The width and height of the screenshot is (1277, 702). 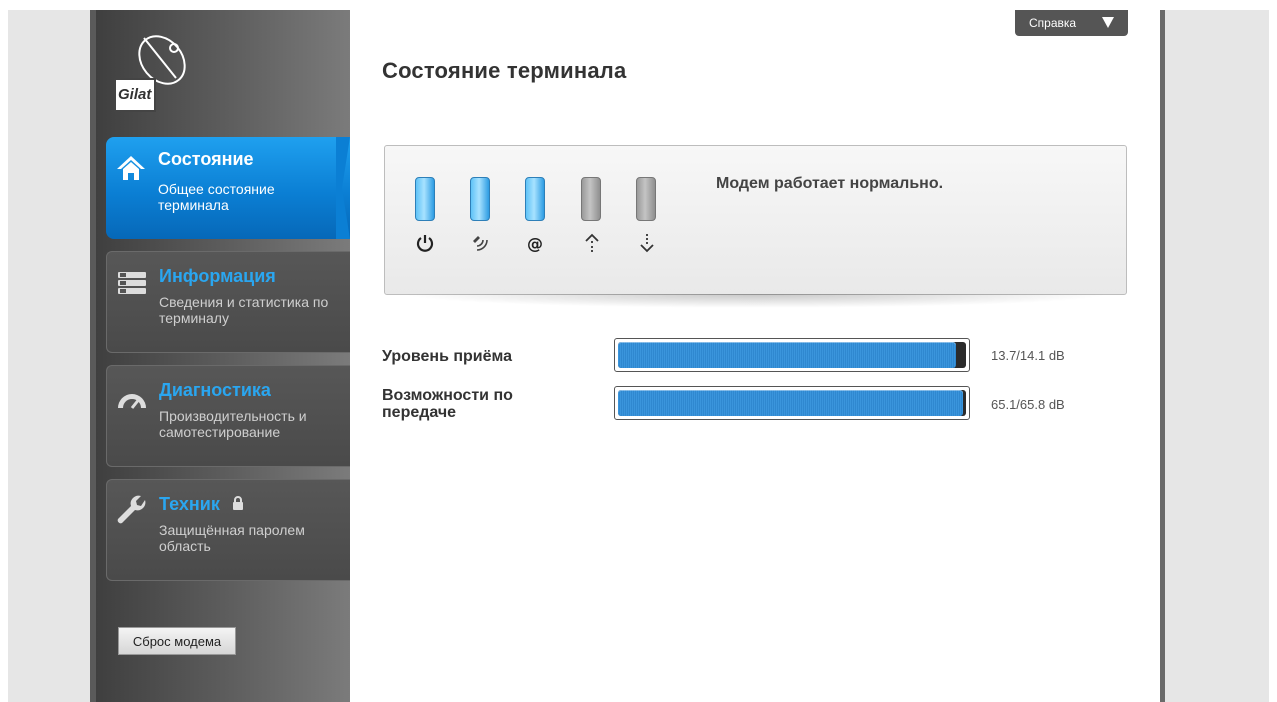 I want to click on transmit-capability-value: 65.1/65.8 dB, so click(x=1028, y=404).